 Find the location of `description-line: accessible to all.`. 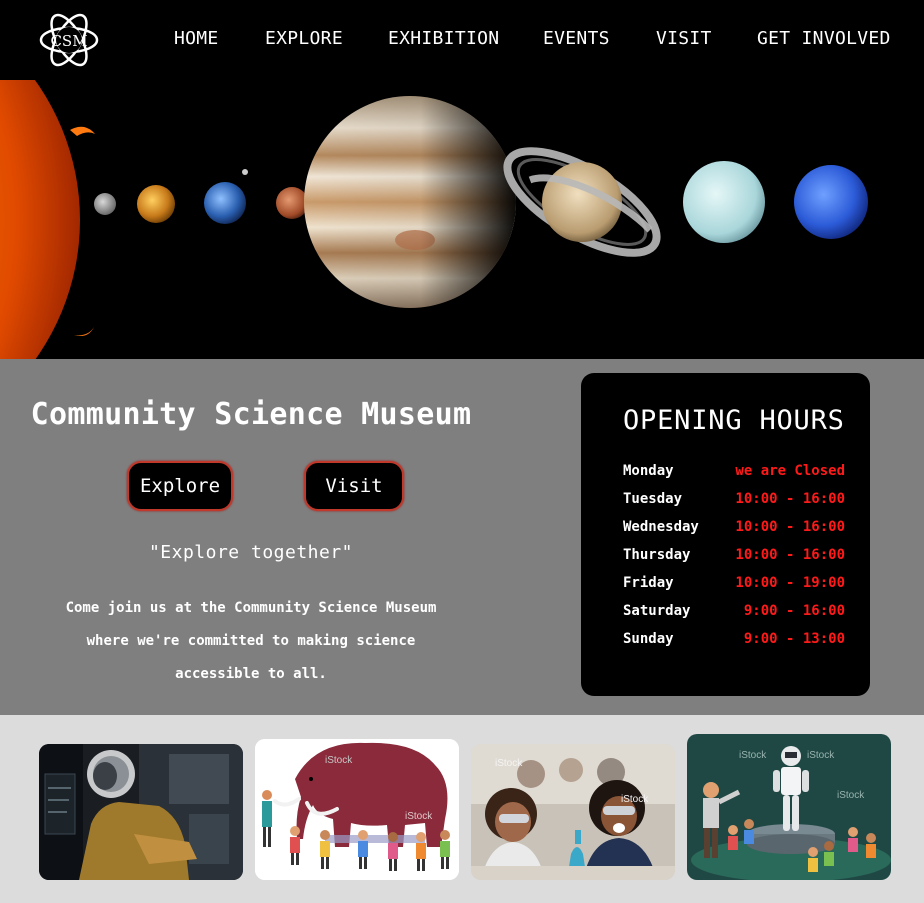

description-line: accessible to all. is located at coordinates (251, 674).